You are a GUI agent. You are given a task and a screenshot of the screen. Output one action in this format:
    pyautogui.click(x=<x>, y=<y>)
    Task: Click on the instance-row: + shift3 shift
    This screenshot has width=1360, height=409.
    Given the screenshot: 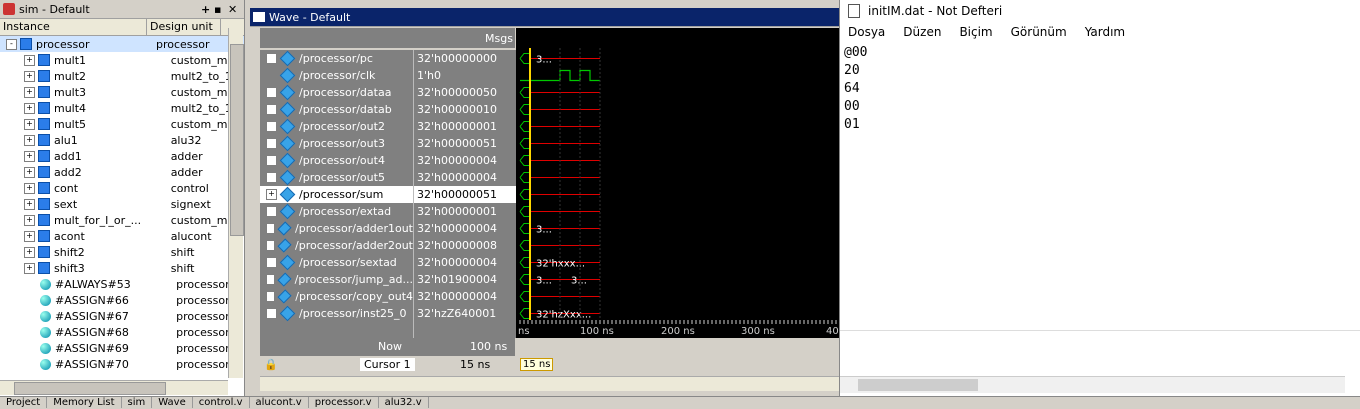 What is the action you would take?
    pyautogui.click(x=122, y=268)
    